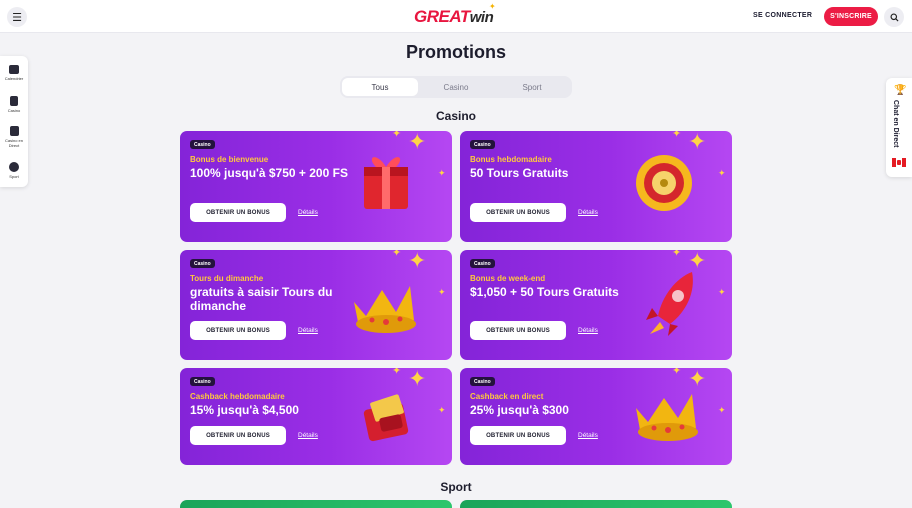  What do you see at coordinates (261, 299) in the screenshot?
I see `promo-headline: gratuits à saisir Tours du dimanche` at bounding box center [261, 299].